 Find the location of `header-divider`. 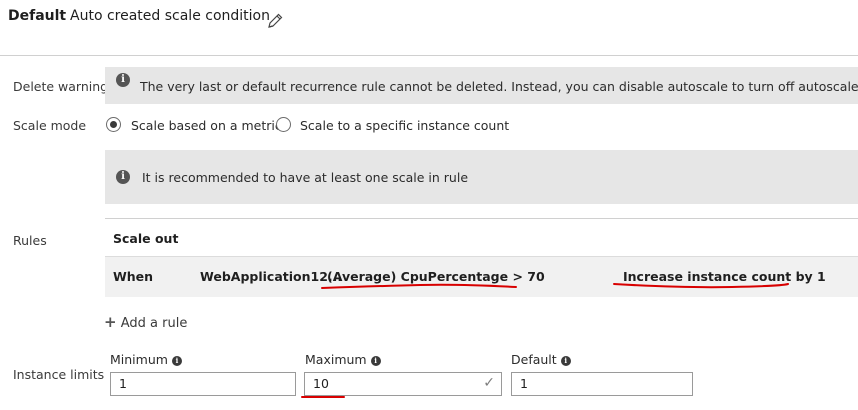

header-divider is located at coordinates (429, 55).